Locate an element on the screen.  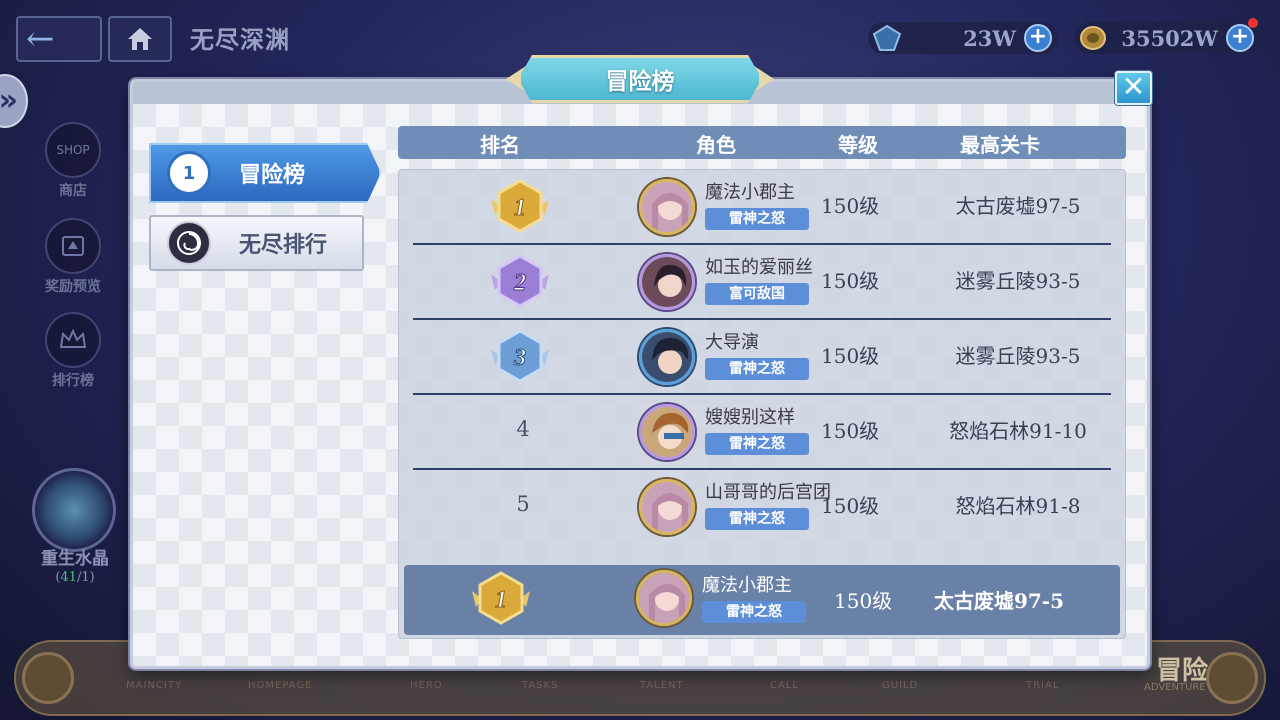
crown-icon is located at coordinates (73, 340).